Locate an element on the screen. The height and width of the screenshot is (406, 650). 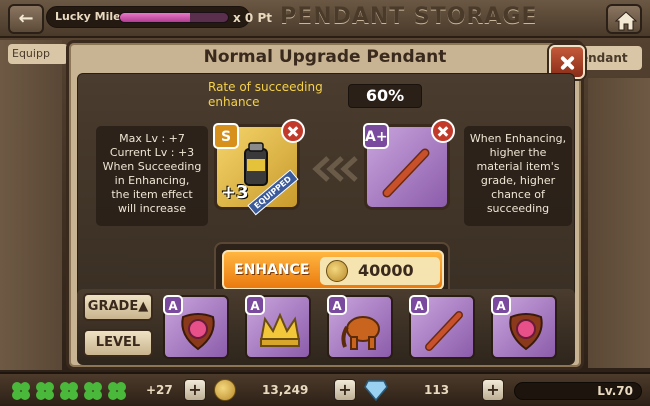
sort-grade-button: GRADE▲ is located at coordinates (118, 307).